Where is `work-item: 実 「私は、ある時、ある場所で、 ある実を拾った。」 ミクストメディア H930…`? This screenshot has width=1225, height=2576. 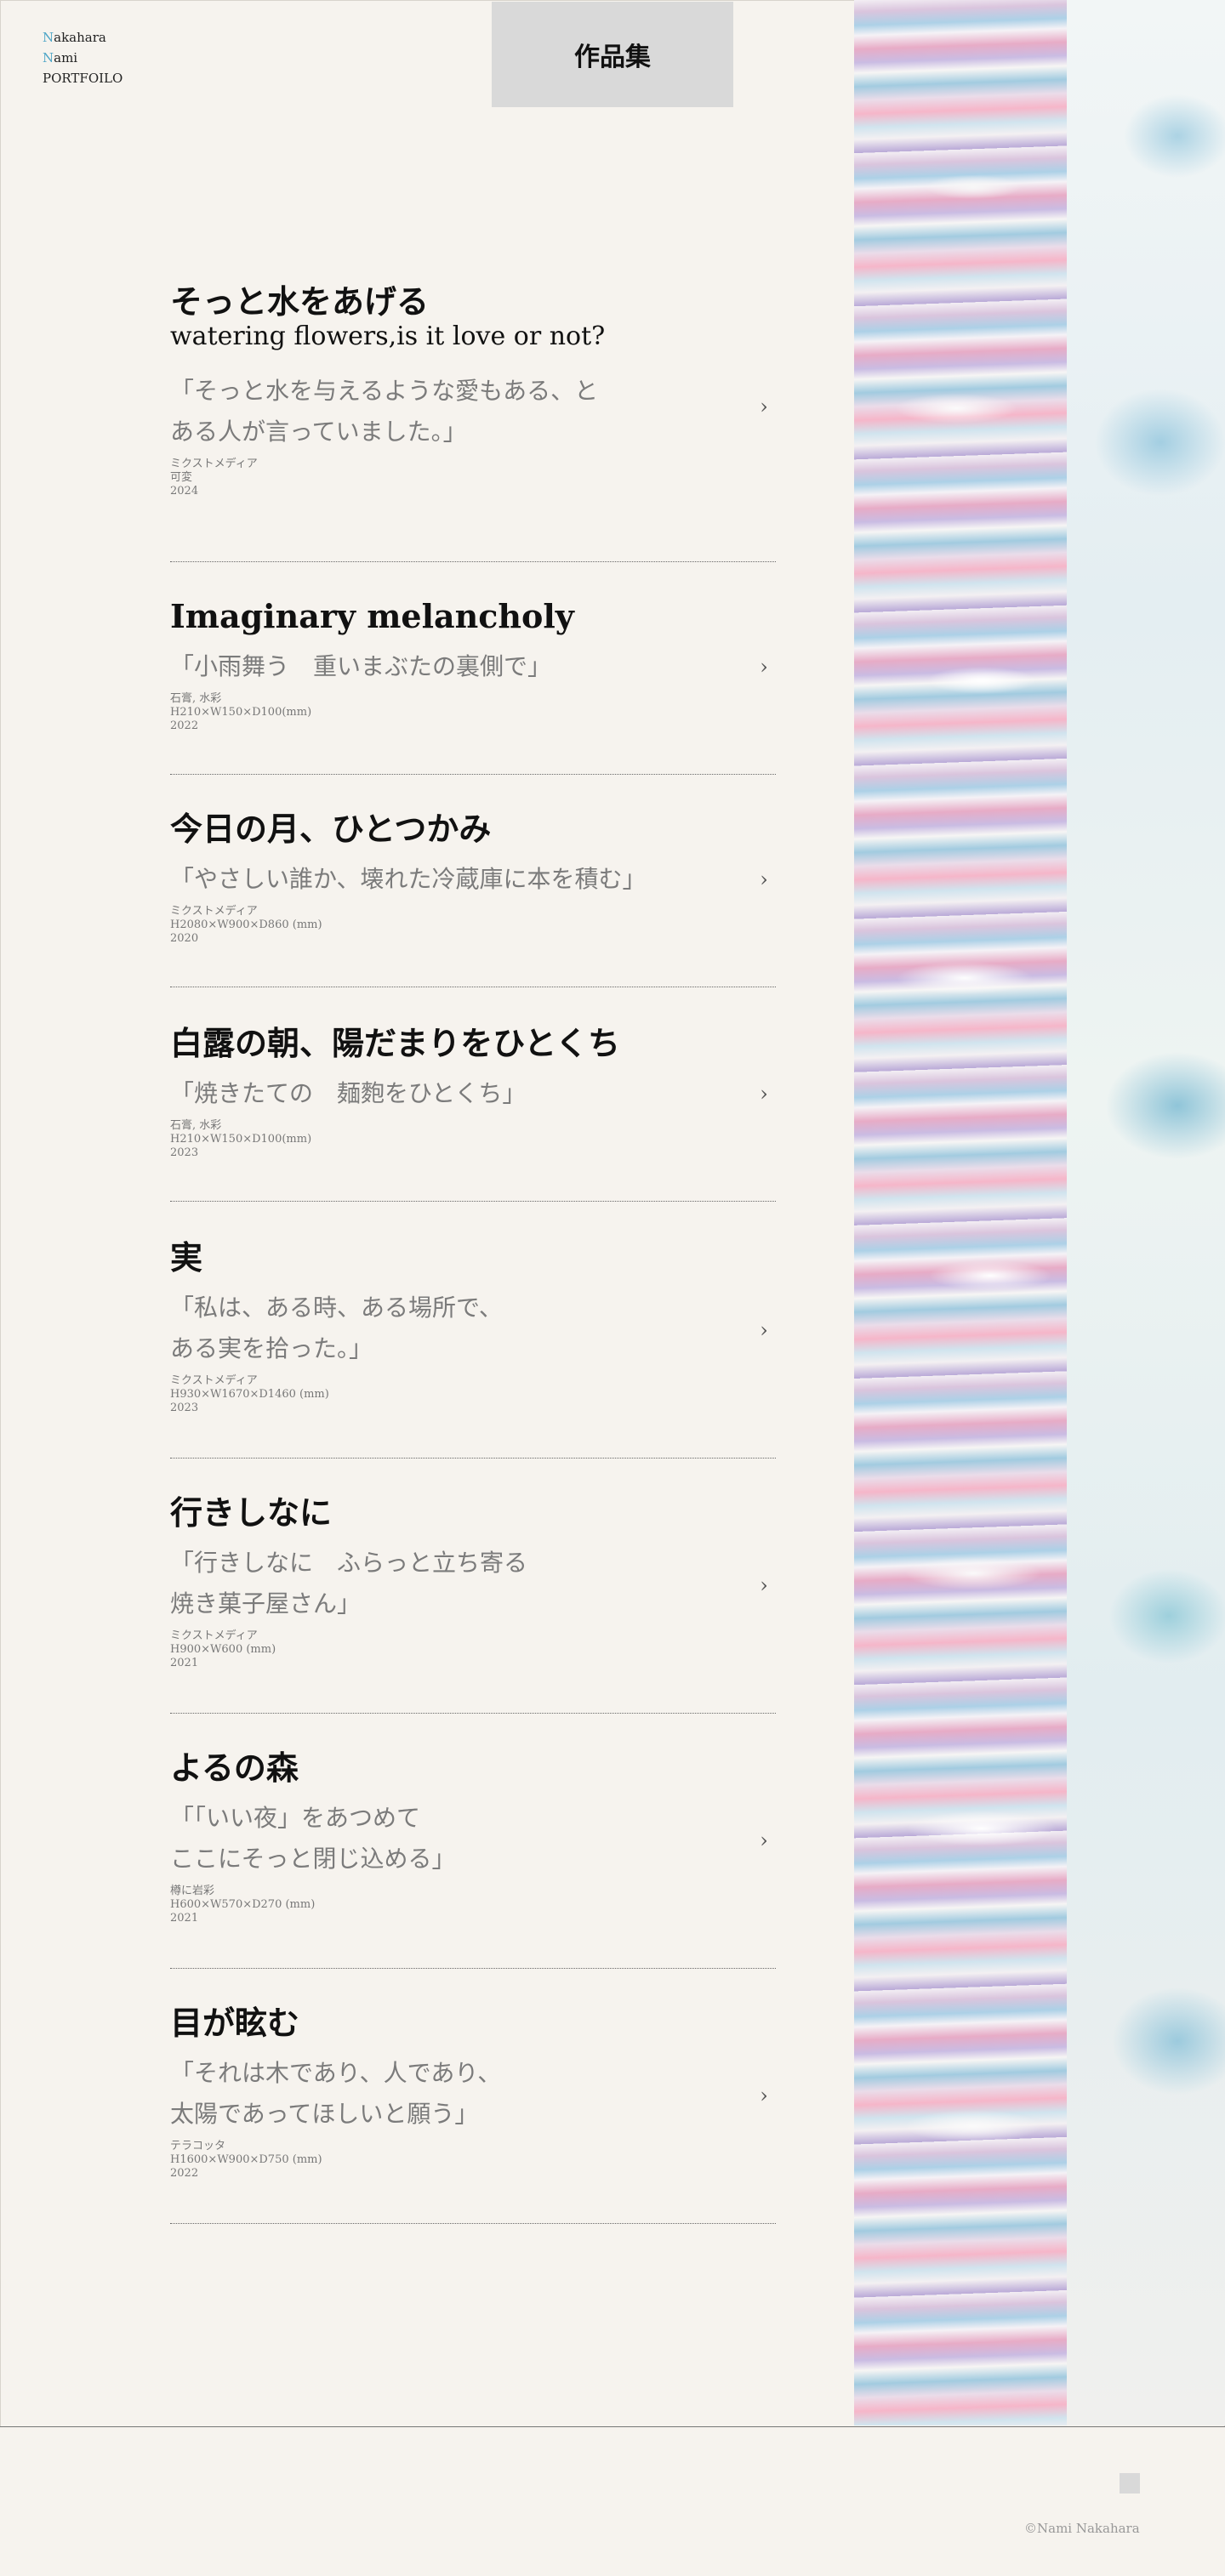
work-item: 実 「私は、ある時、ある場所で、 ある実を拾った。」 ミクストメディア H930… is located at coordinates (473, 1348).